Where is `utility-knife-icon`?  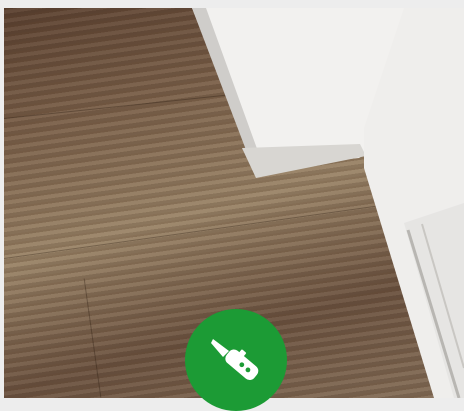 utility-knife-icon is located at coordinates (235, 359).